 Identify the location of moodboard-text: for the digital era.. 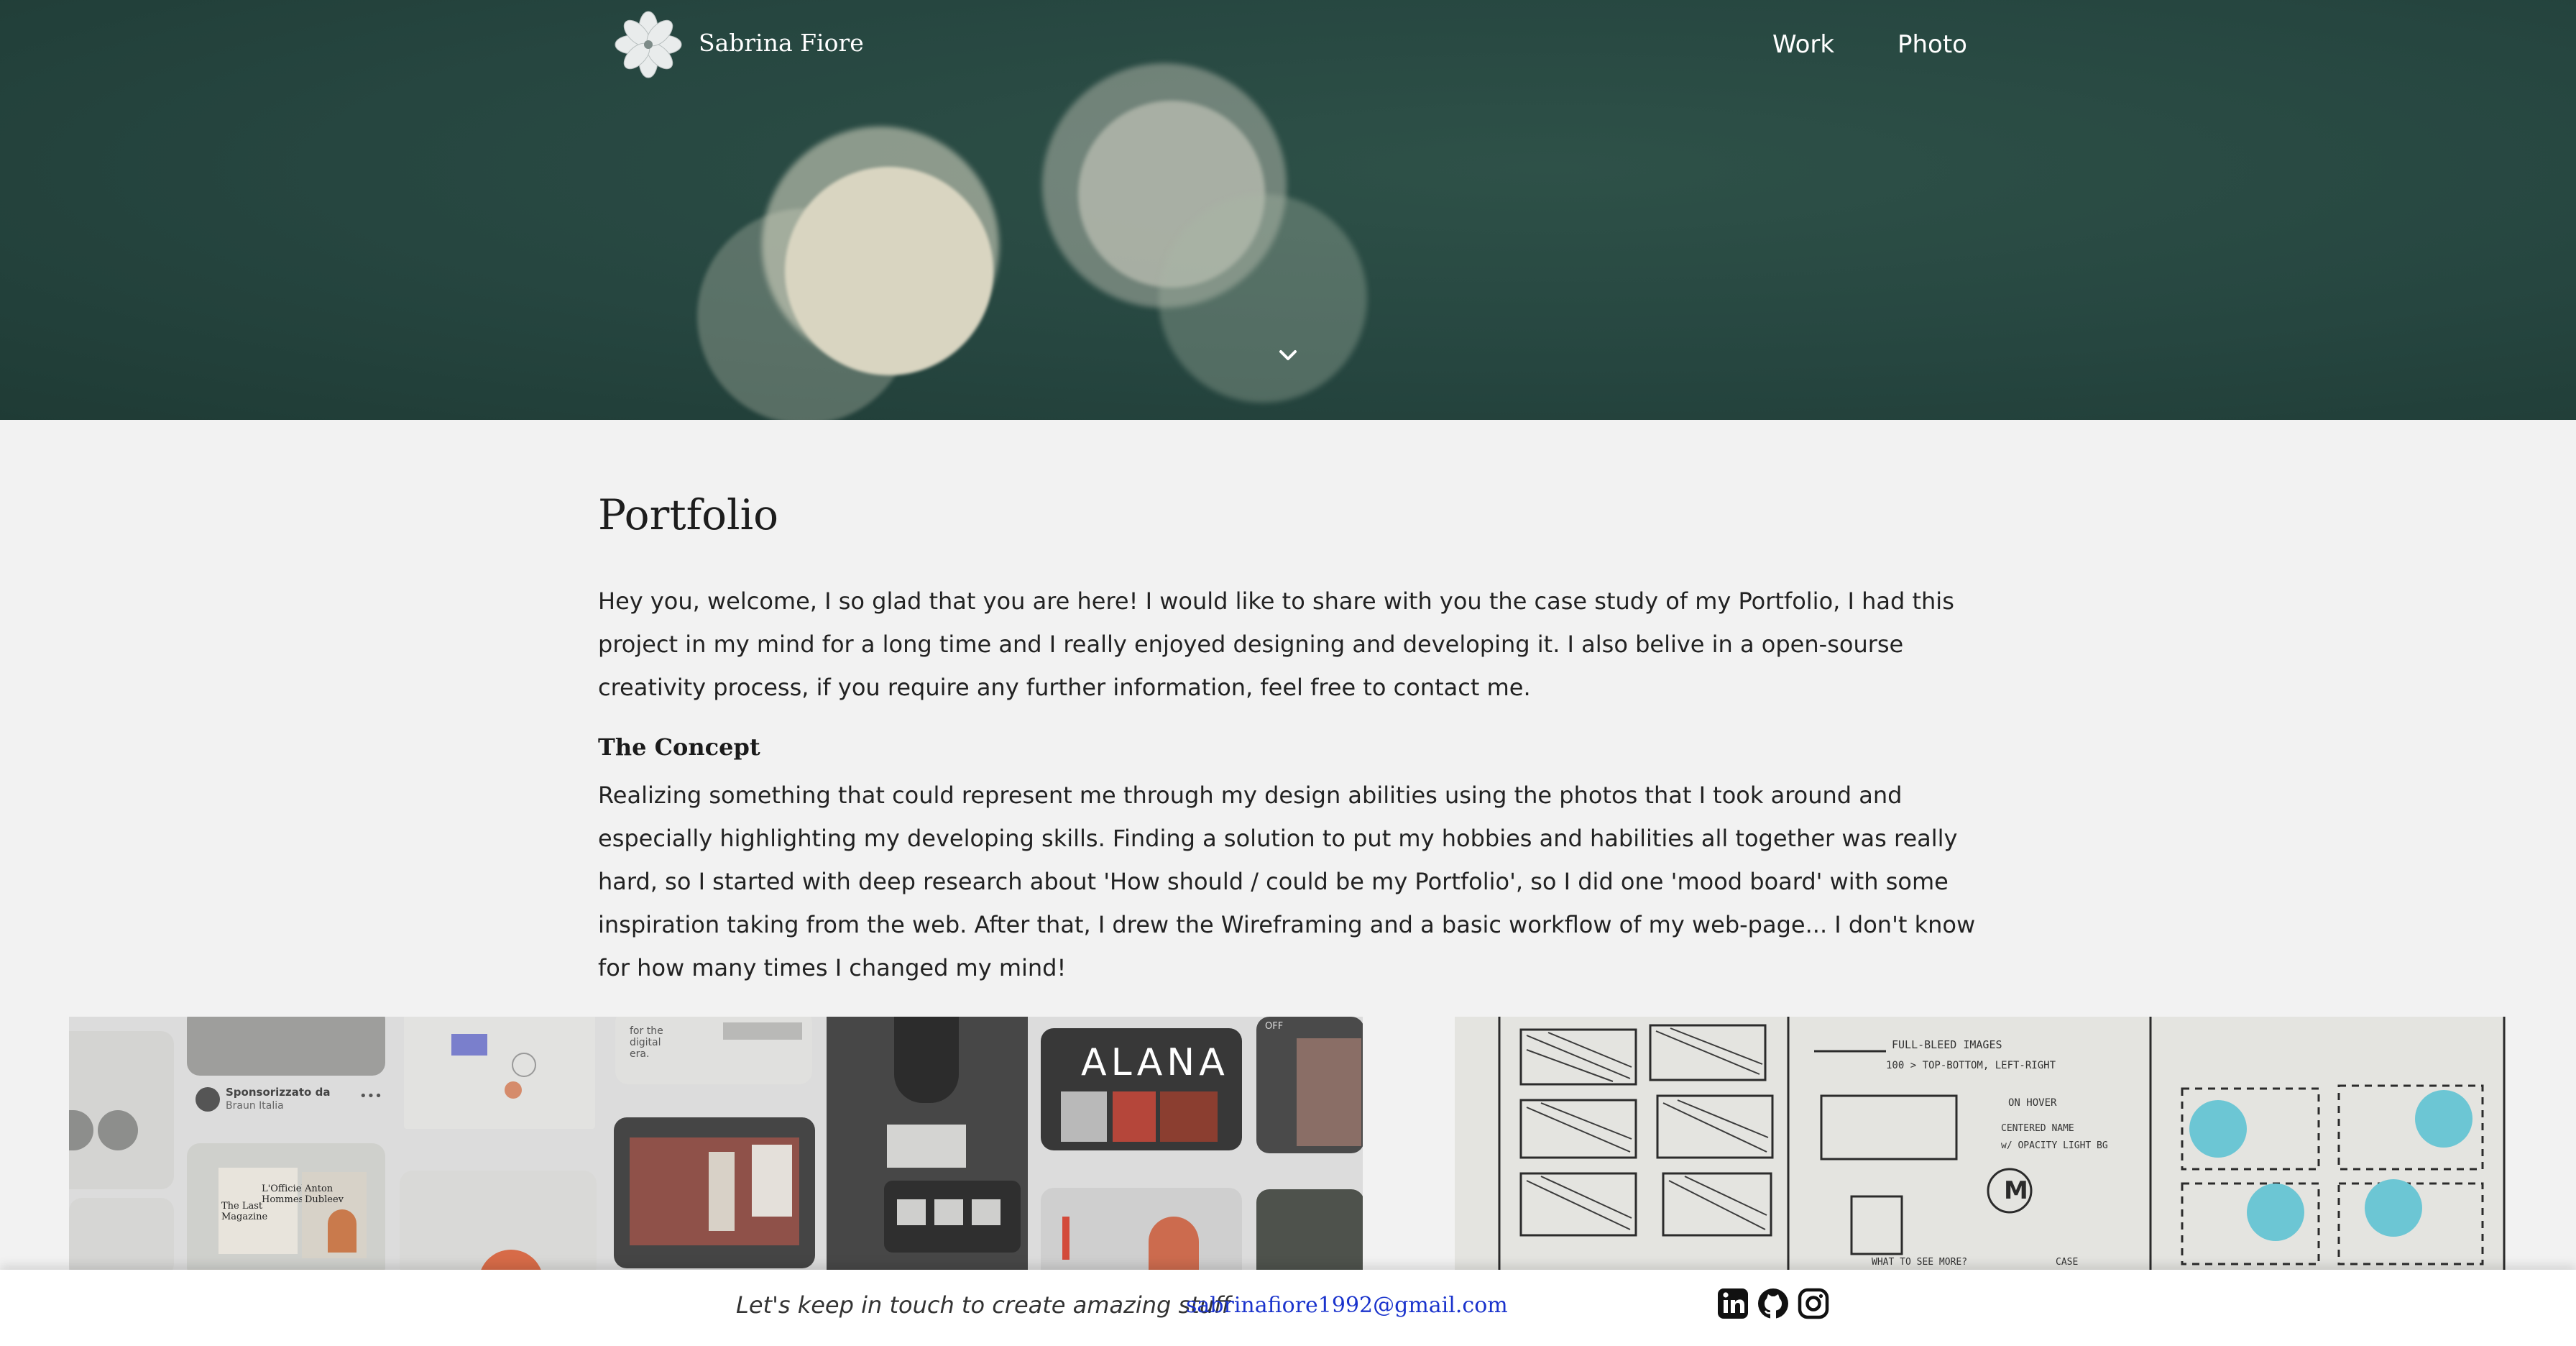
(646, 1042).